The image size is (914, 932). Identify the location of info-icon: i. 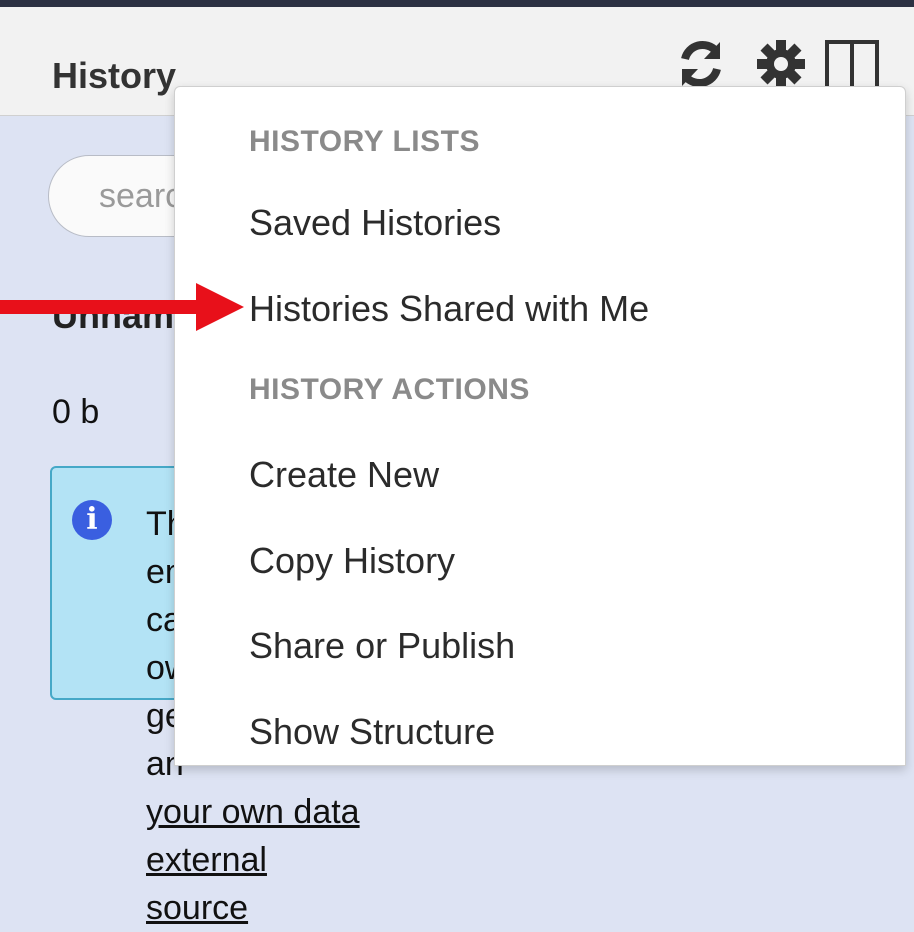
(92, 520).